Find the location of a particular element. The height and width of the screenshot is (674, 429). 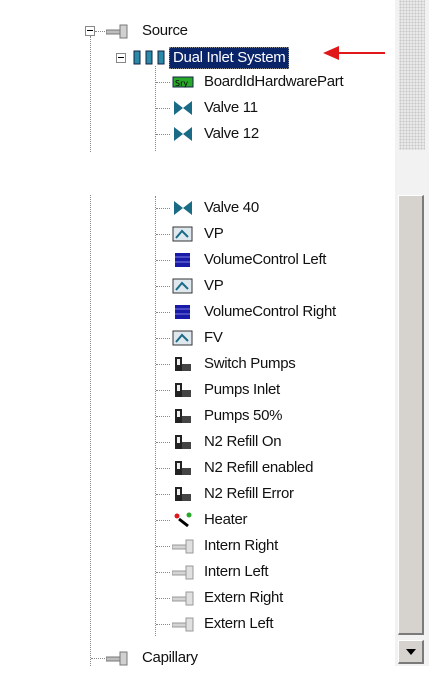

tree-node-label: Valve 11 is located at coordinates (231, 107).